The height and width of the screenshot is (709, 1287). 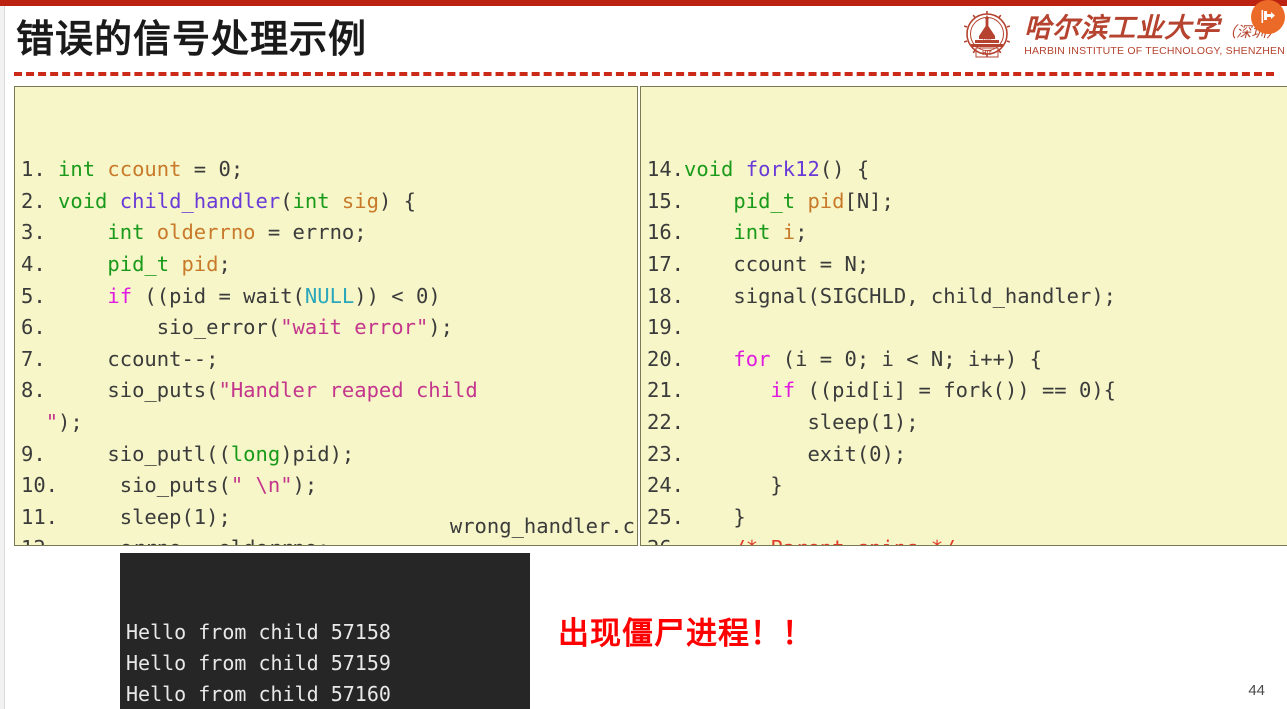 I want to click on svg-text: 1920, so click(x=988, y=40).